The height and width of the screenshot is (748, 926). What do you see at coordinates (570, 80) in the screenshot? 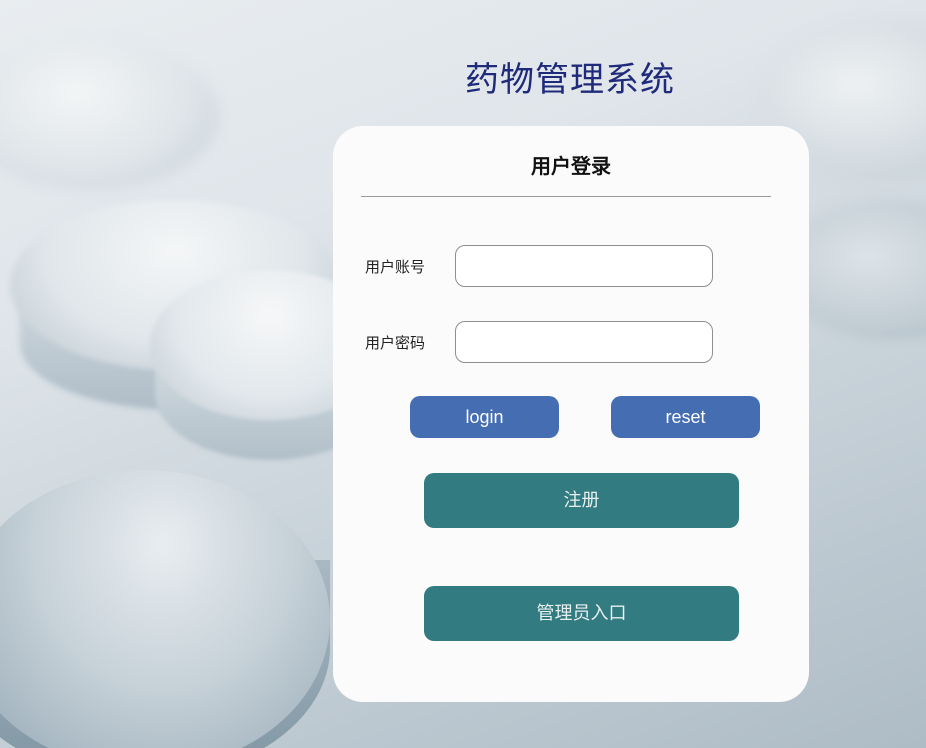
I see `system-title: 药物管理系统` at bounding box center [570, 80].